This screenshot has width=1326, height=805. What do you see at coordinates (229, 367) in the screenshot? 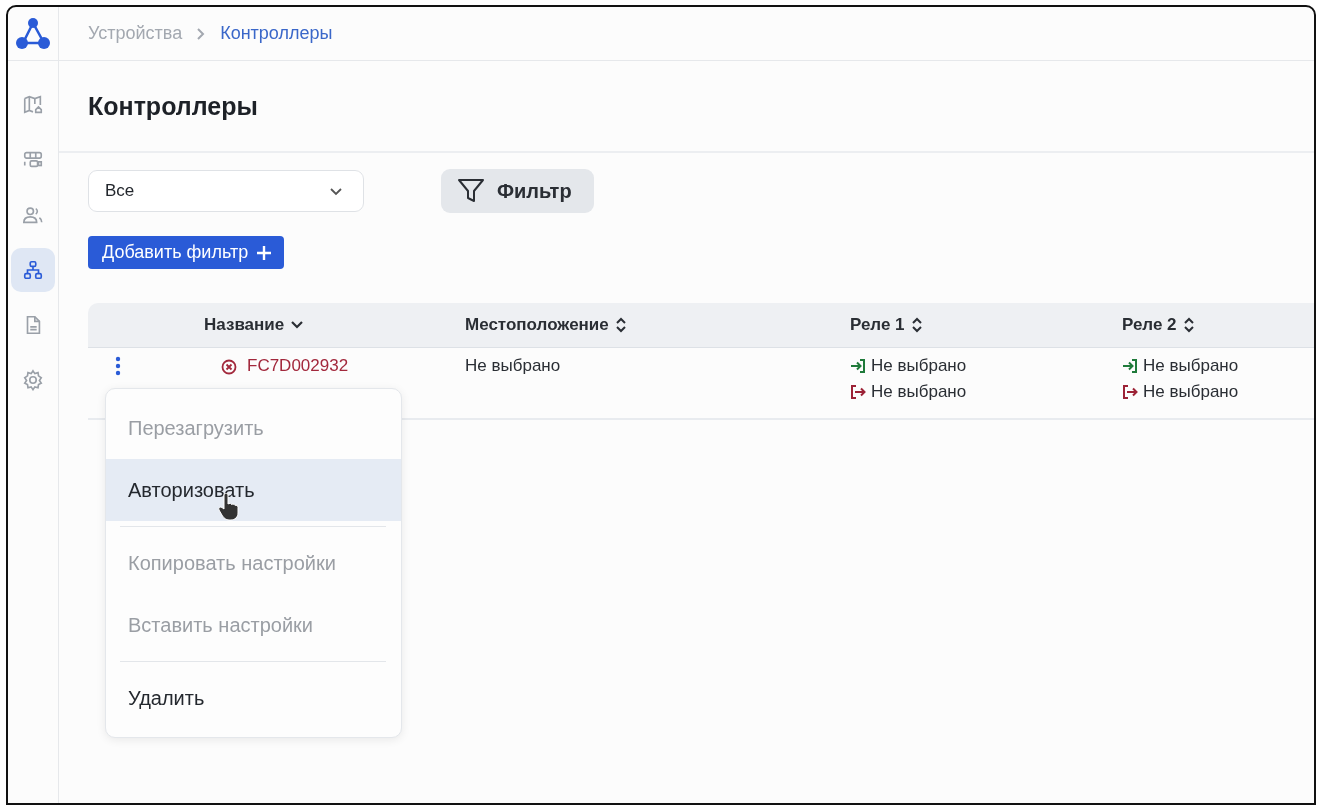
I see `error-icon` at bounding box center [229, 367].